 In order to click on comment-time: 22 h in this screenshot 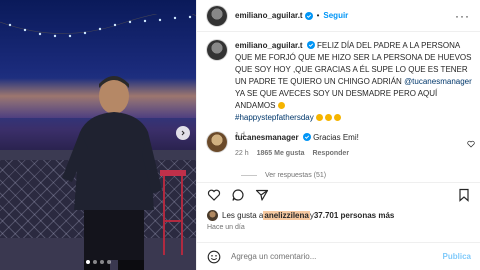, I will do `click(242, 154)`.